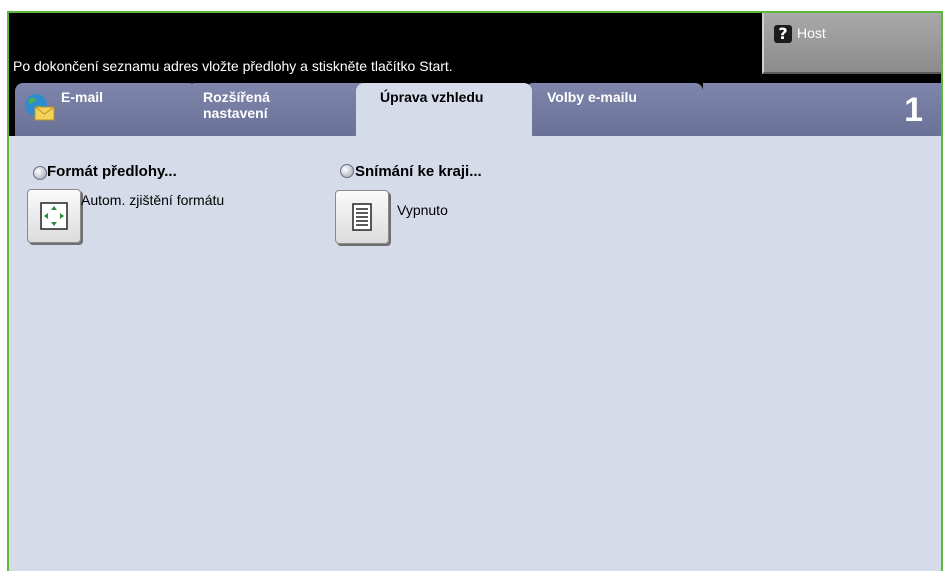  I want to click on auto-size-detect-icon, so click(54, 216).